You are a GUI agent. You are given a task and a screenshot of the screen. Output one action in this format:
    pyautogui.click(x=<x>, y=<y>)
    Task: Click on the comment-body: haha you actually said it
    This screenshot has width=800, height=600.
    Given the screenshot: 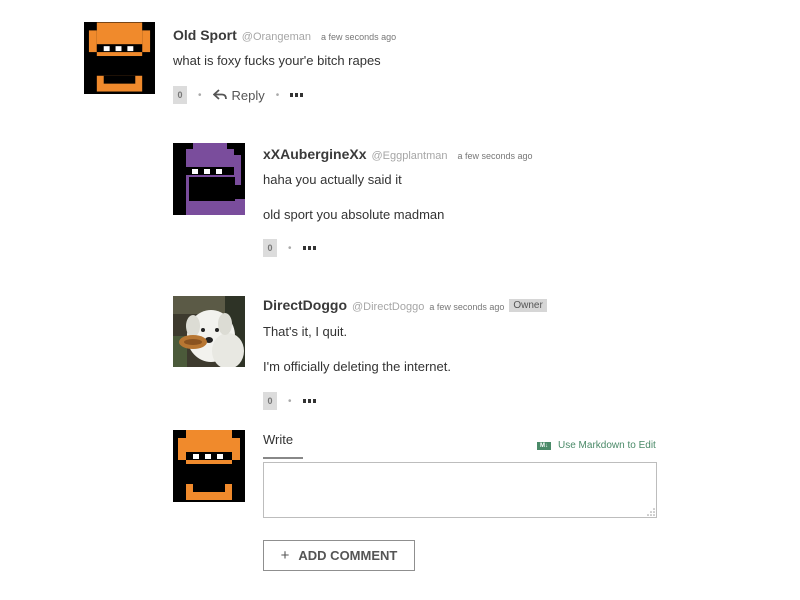 What is the action you would take?
    pyautogui.click(x=332, y=179)
    